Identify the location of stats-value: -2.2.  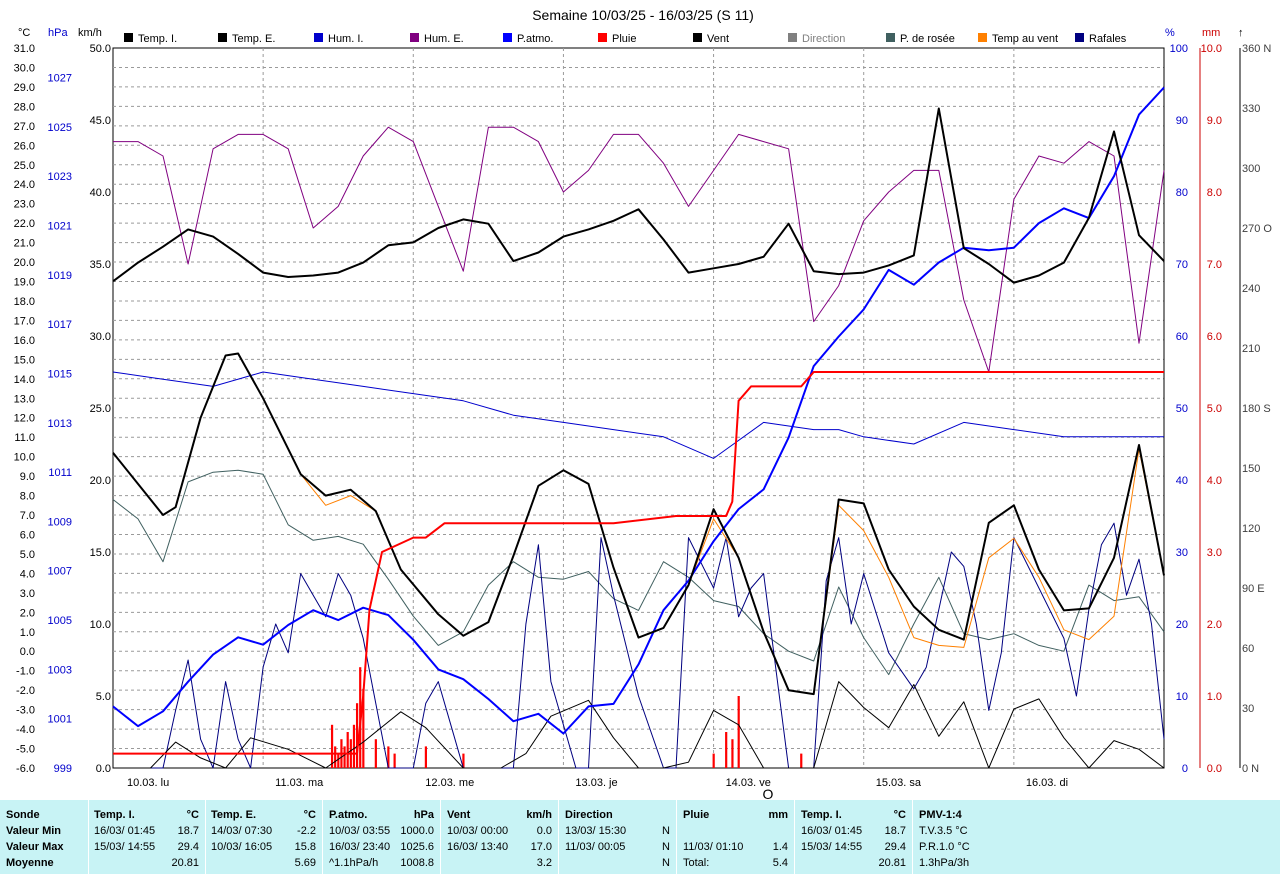
(306, 831).